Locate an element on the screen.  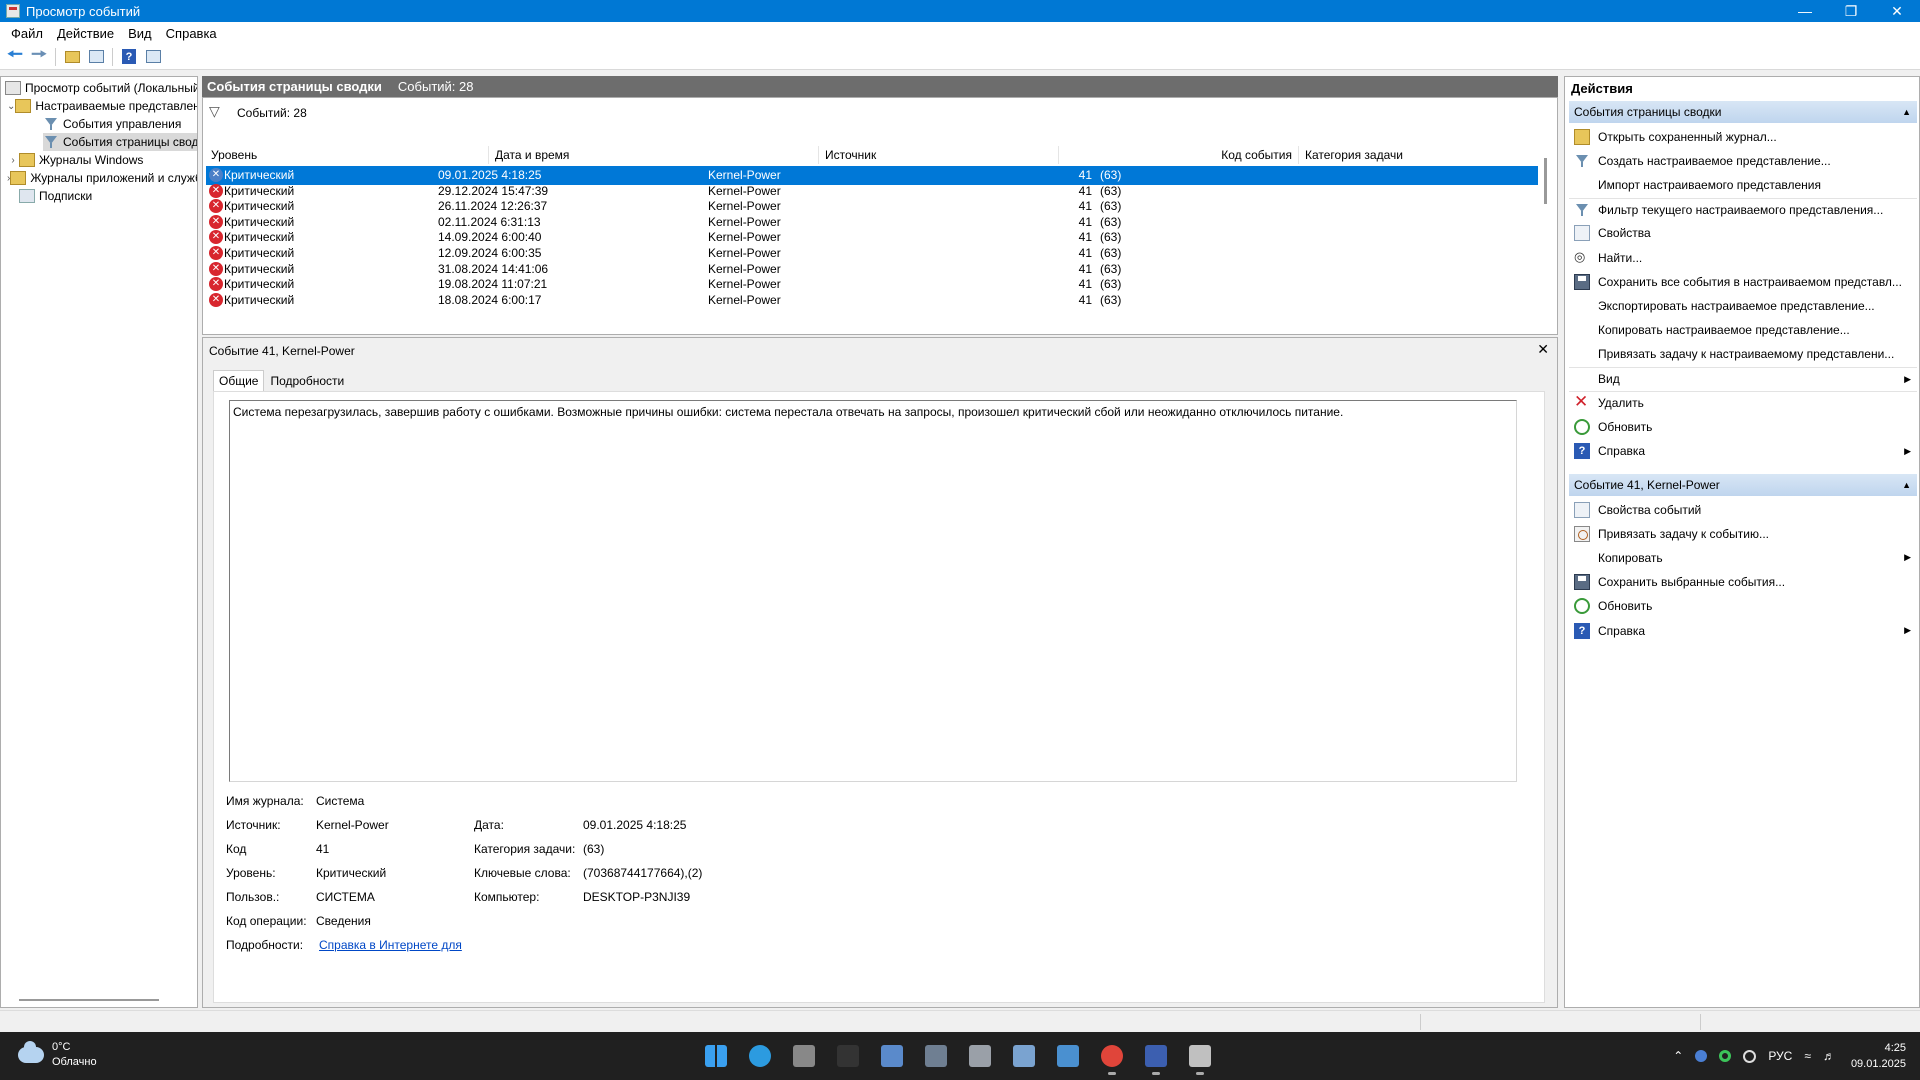
event-viewer-icon is located at coordinates (1200, 1057).